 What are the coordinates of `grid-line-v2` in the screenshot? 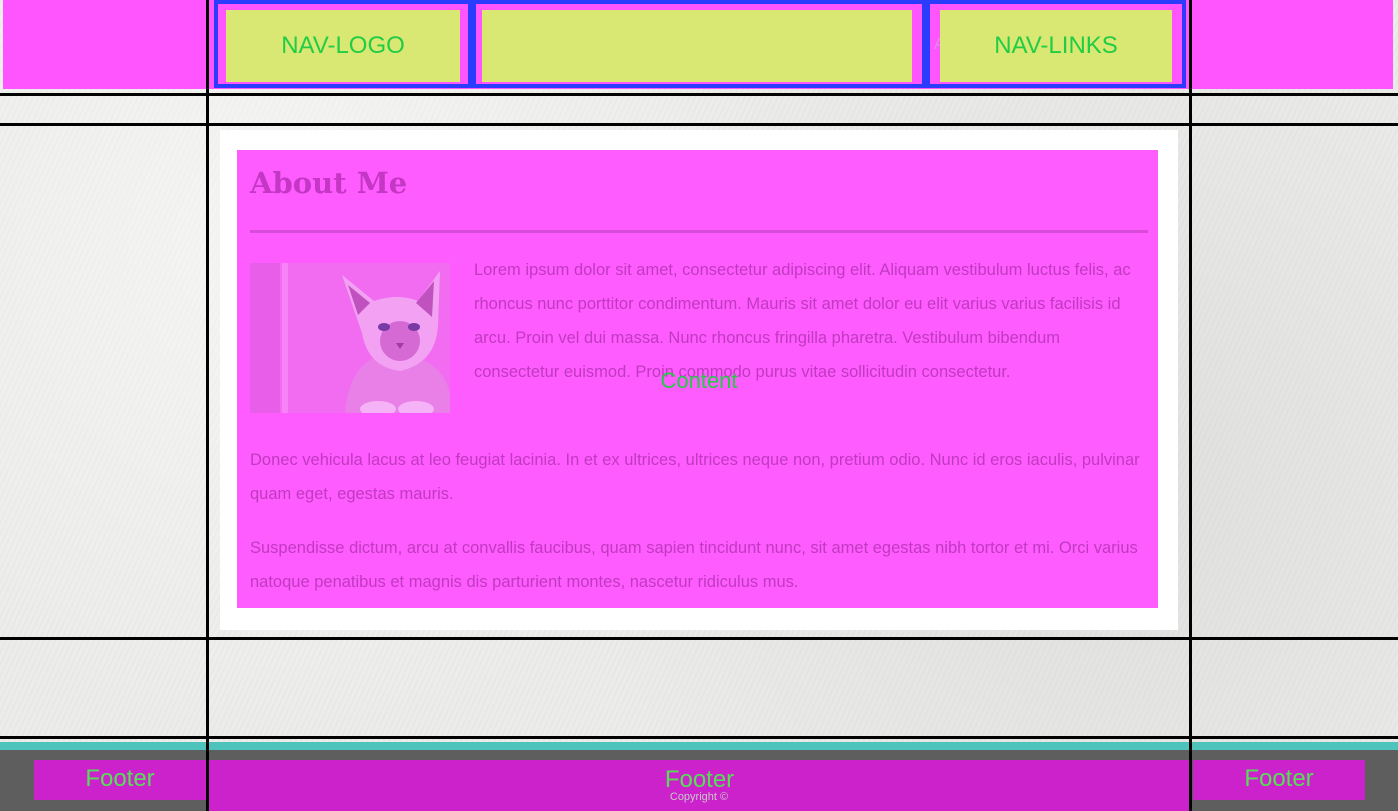 It's located at (1190, 405).